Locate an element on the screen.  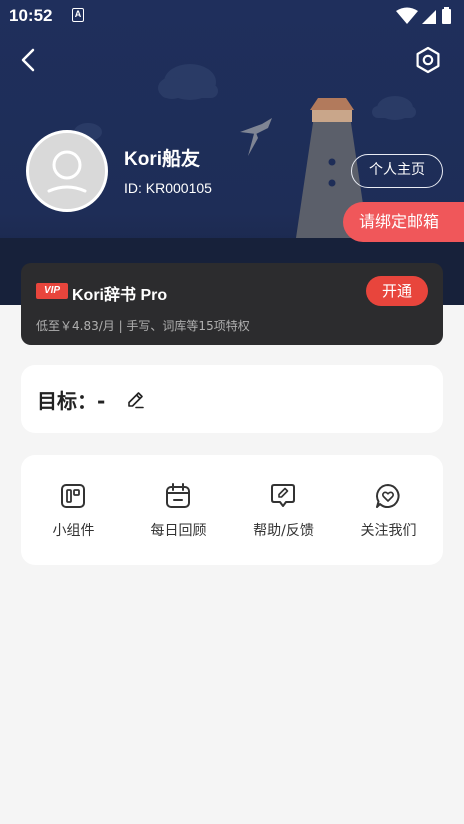
chevron-left-icon is located at coordinates (28, 60).